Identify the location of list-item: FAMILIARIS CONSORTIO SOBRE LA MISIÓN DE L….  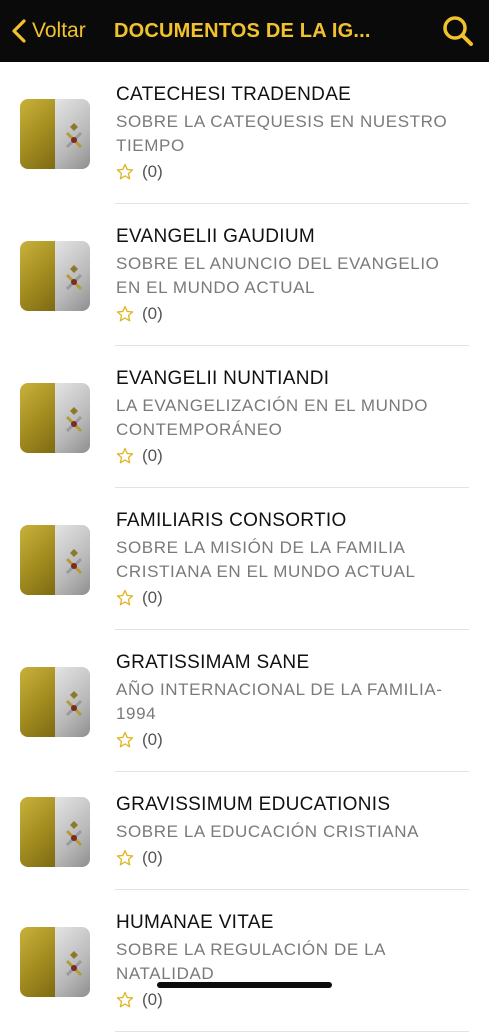
(244, 559).